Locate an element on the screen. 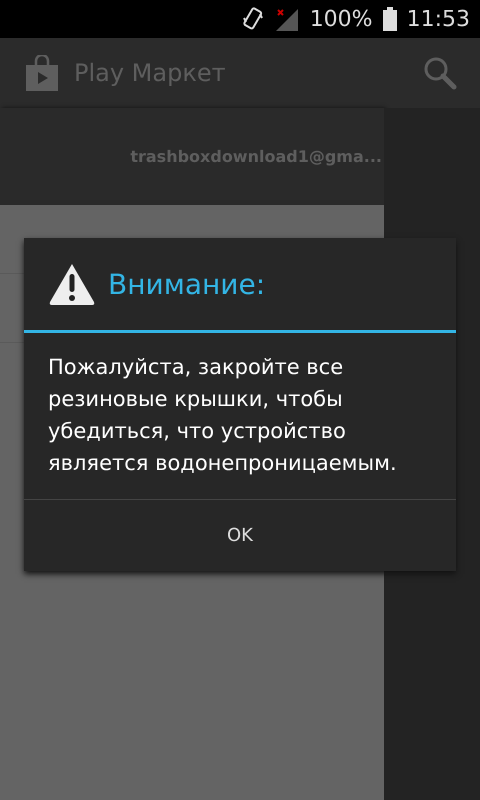  battery-percent: 100% is located at coordinates (341, 19).